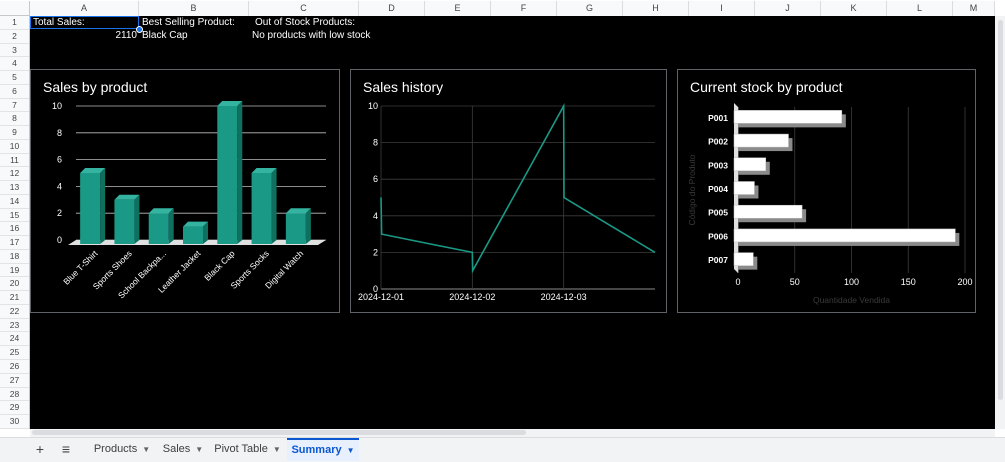 This screenshot has height=462, width=1005. I want to click on column-header-m: M, so click(974, 8).